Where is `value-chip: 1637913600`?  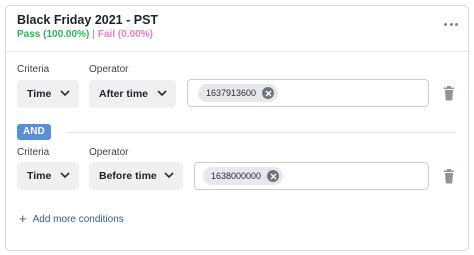
value-chip: 1637913600 is located at coordinates (238, 93).